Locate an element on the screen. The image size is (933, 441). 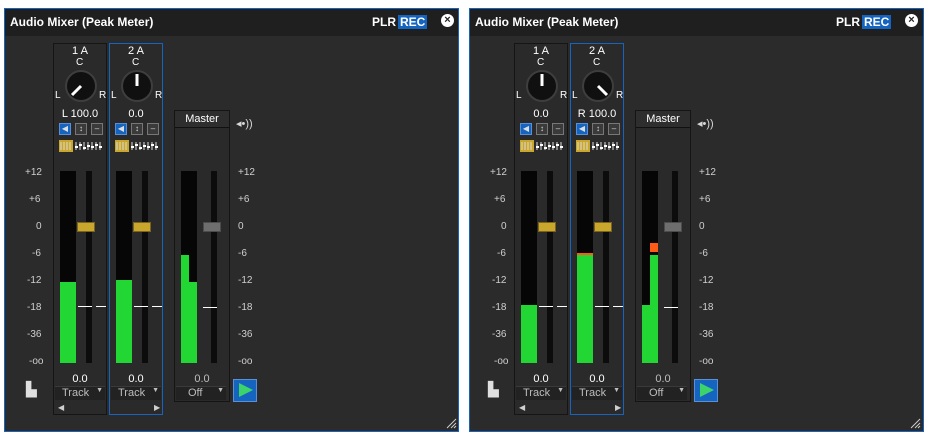
channel-strip-2a: 2 A C L R 0.0 ◀ ↕ – 0.0 Track ▼ ▶ is located at coordinates (136, 229).